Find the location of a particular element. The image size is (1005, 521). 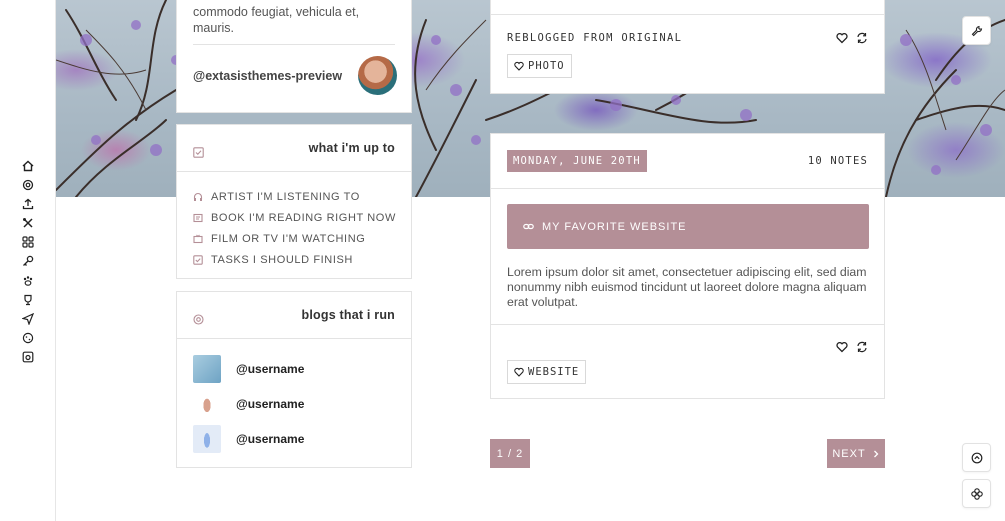

card-header: blogs that i run is located at coordinates (294, 315).